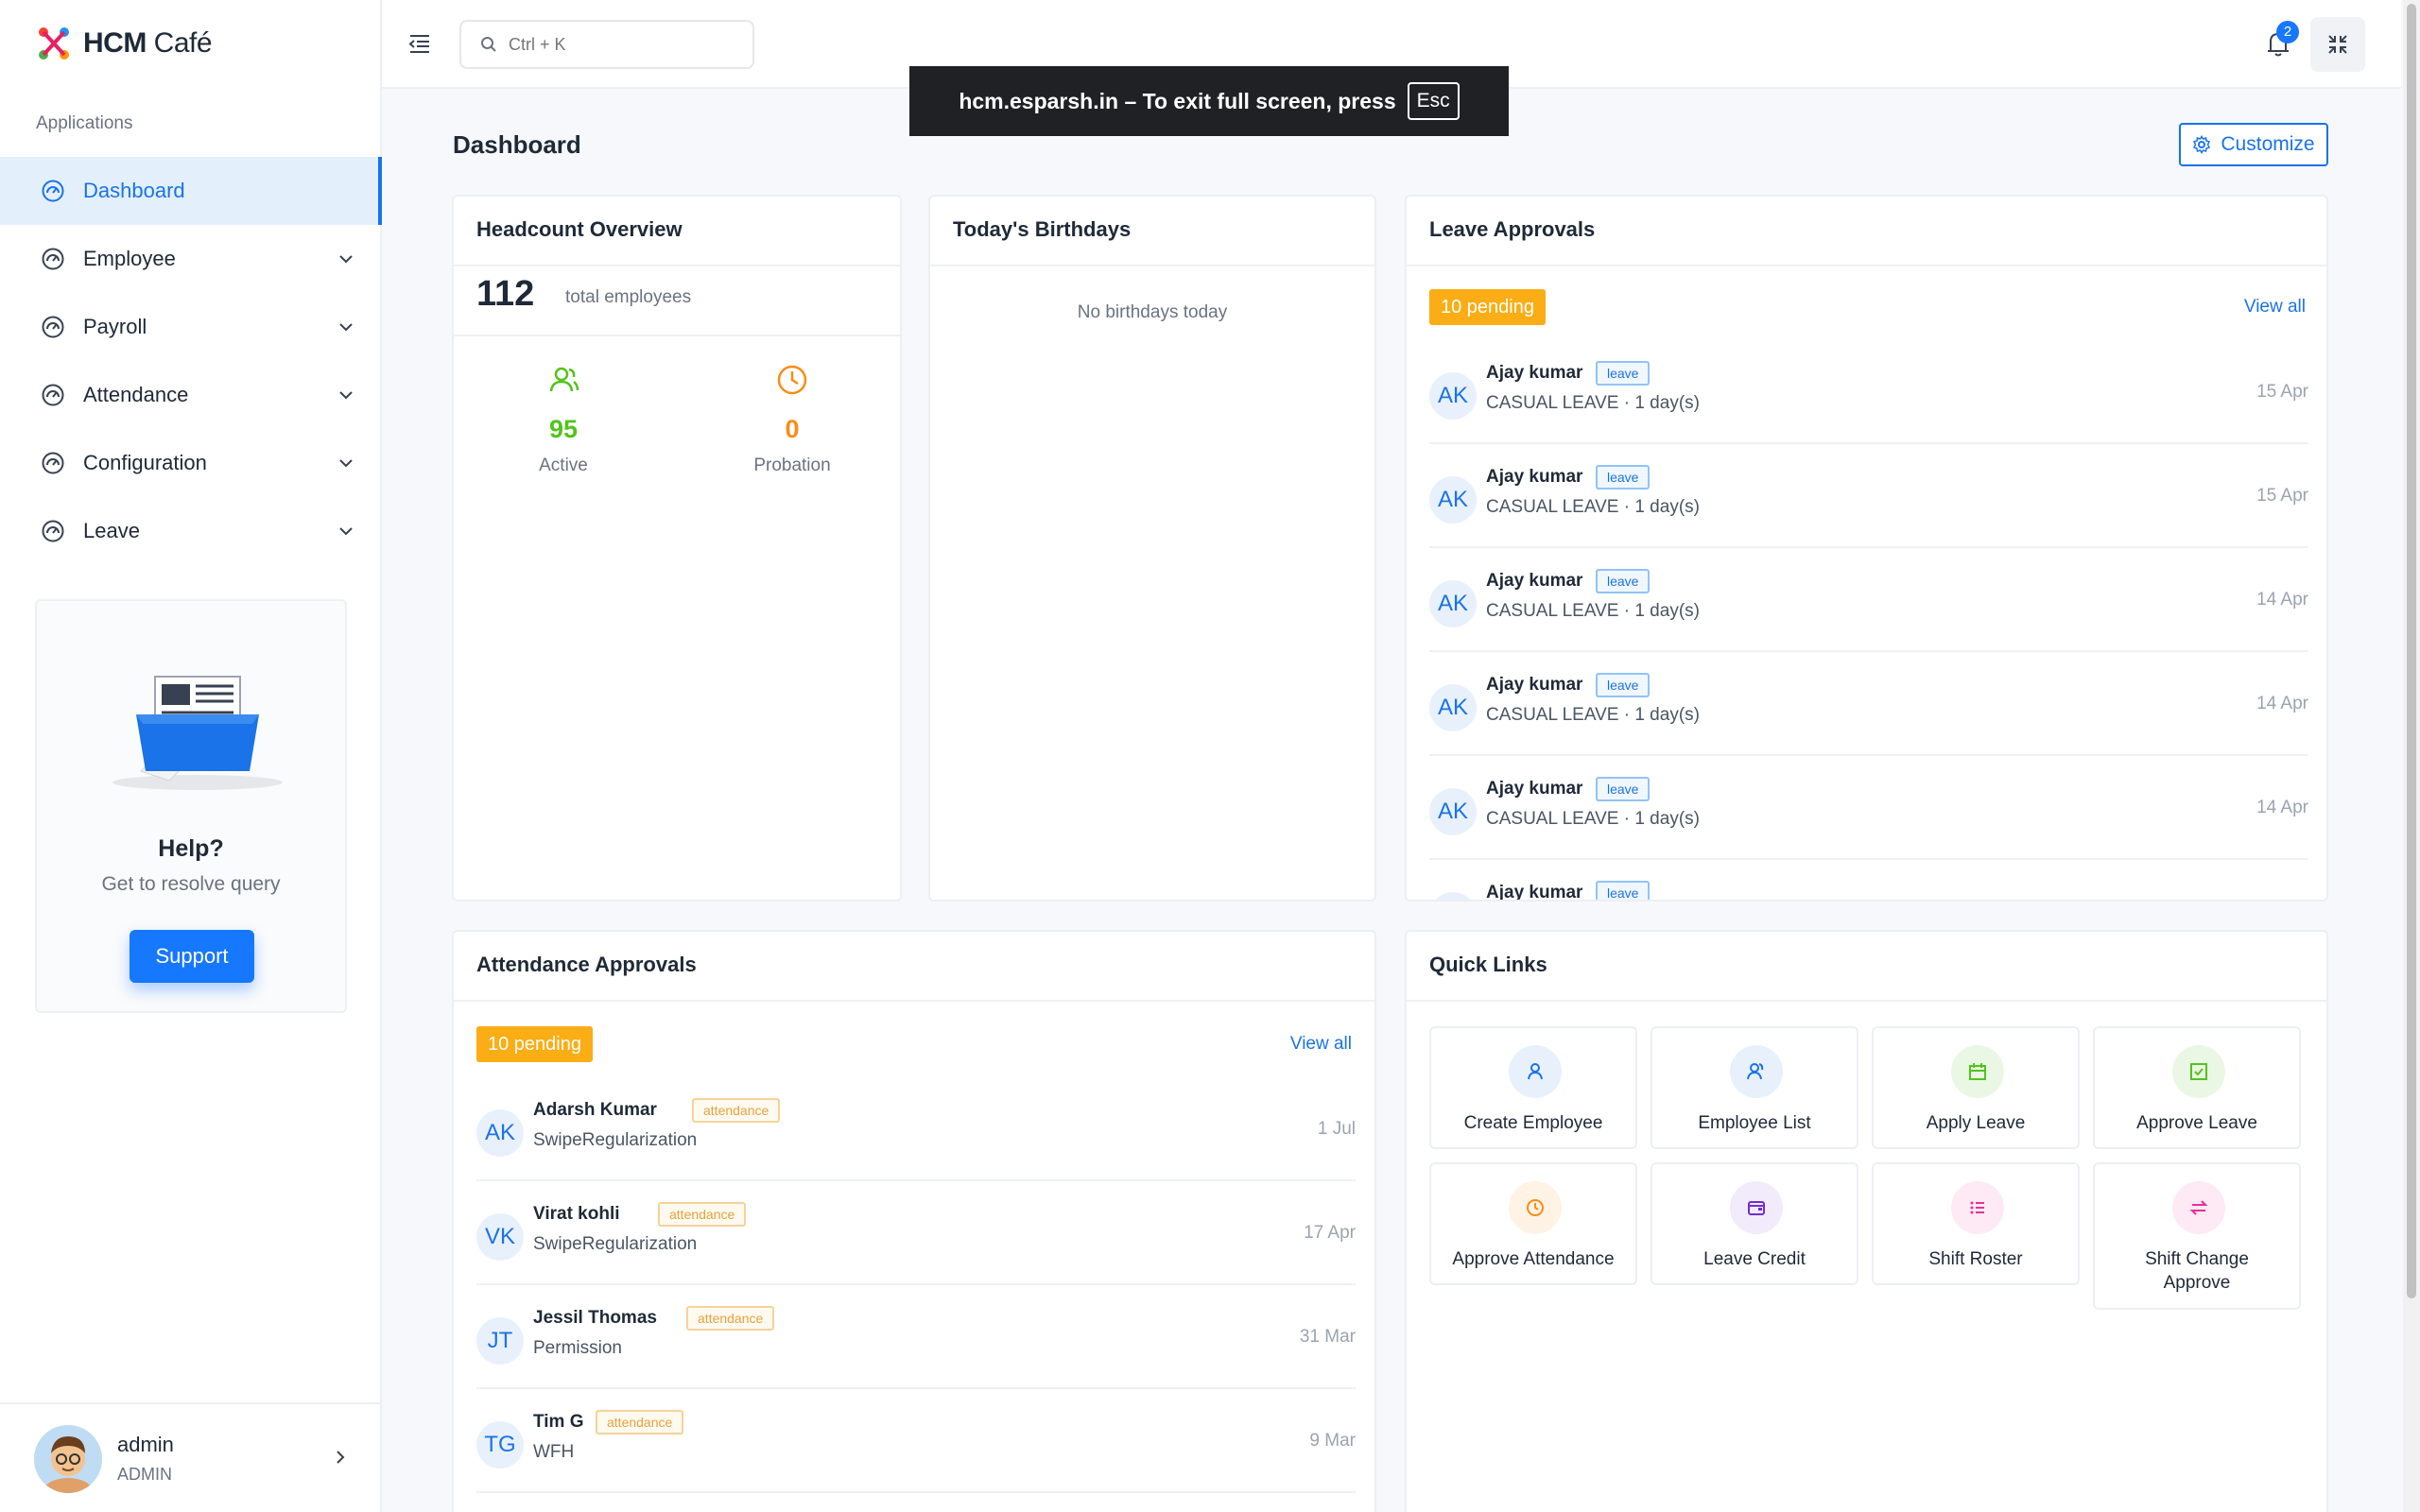 The image size is (2420, 1512). I want to click on avatar: VK, so click(500, 1237).